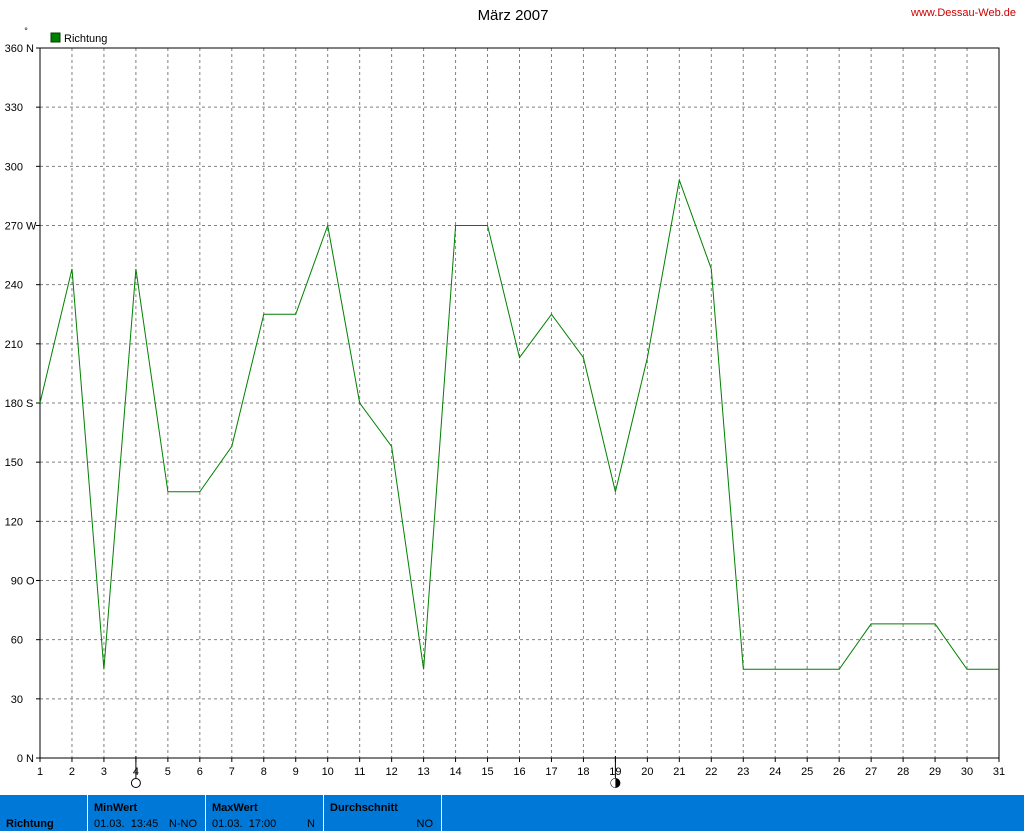  What do you see at coordinates (455, 772) in the screenshot?
I see `x-tick-label: 14` at bounding box center [455, 772].